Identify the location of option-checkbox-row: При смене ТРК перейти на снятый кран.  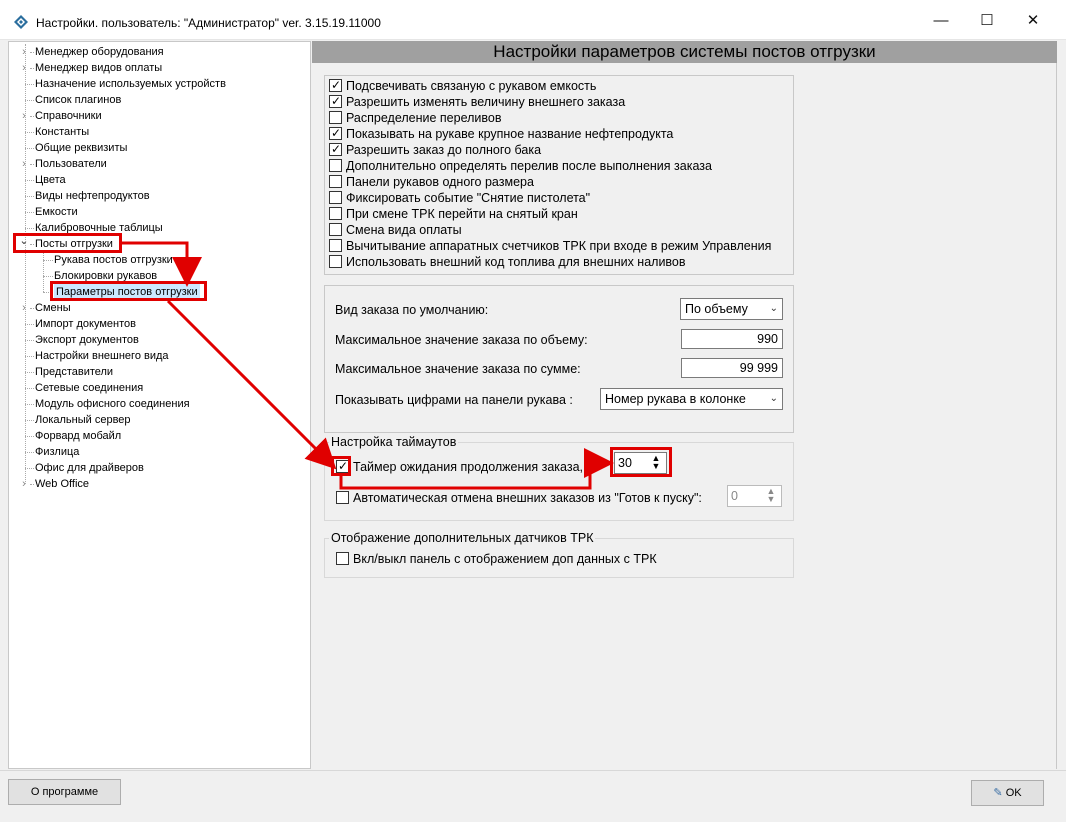
(453, 214).